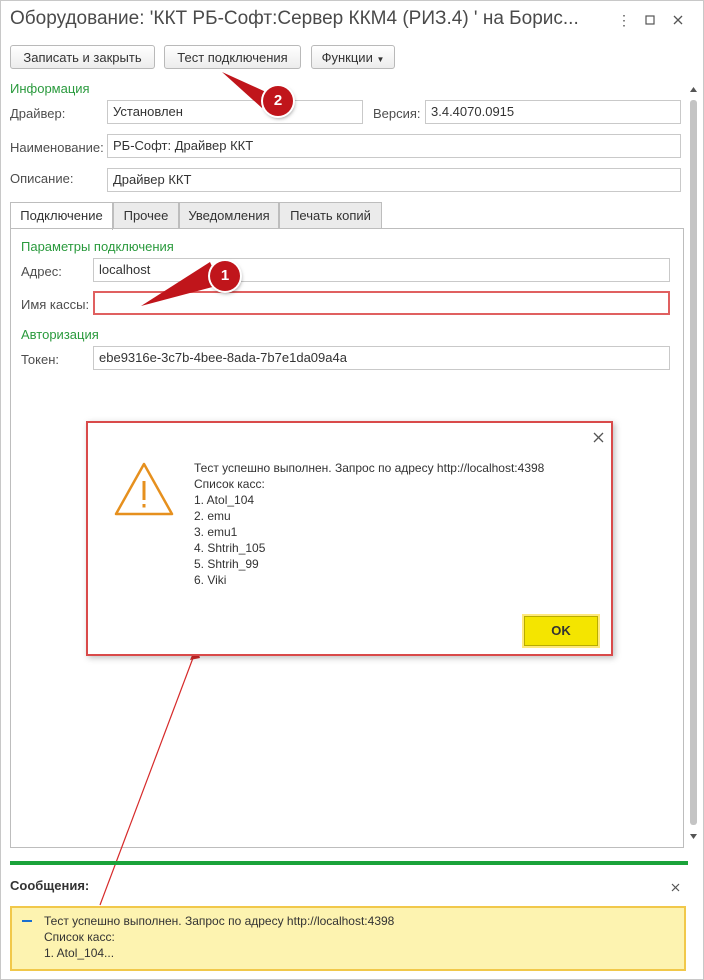 The height and width of the screenshot is (980, 704). Describe the element at coordinates (229, 484) in the screenshot. I see `dialog-list-title: Список касс:` at that location.